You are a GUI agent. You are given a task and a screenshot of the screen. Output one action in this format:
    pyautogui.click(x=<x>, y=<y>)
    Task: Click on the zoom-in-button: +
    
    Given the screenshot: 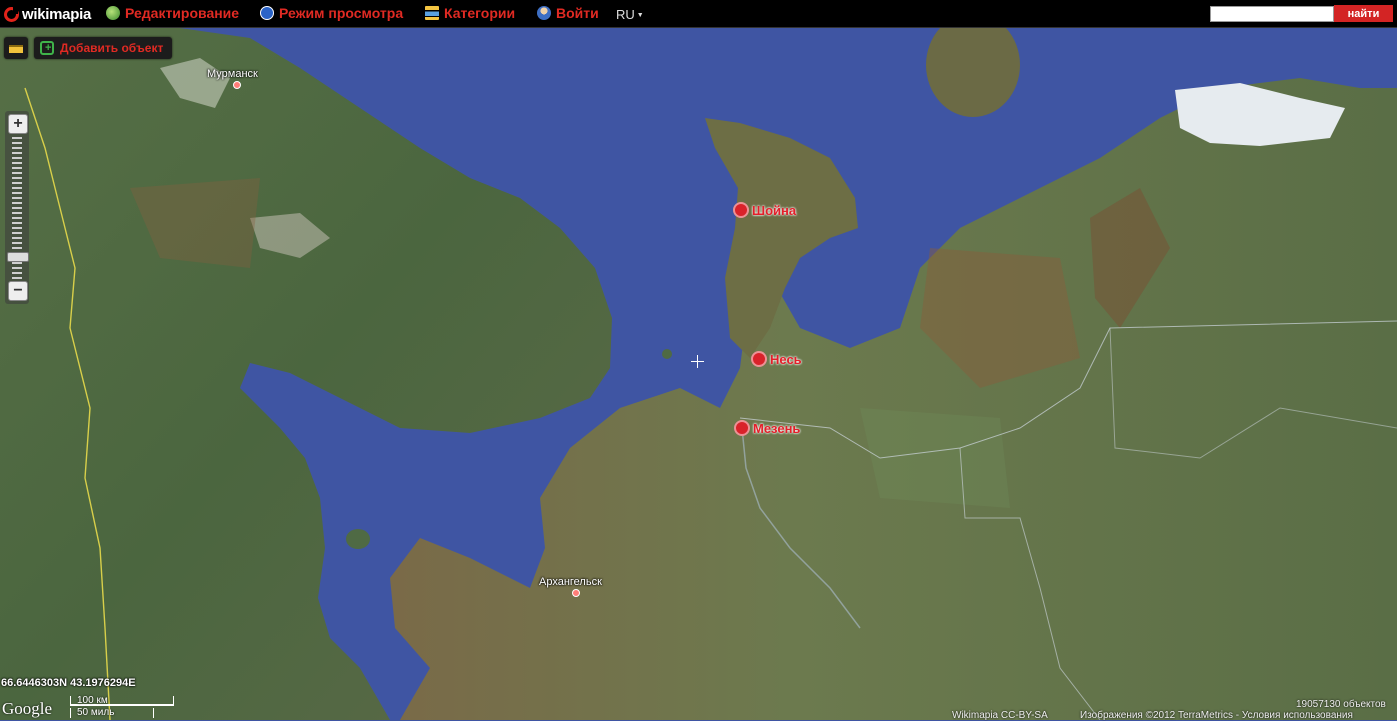 What is the action you would take?
    pyautogui.click(x=18, y=124)
    